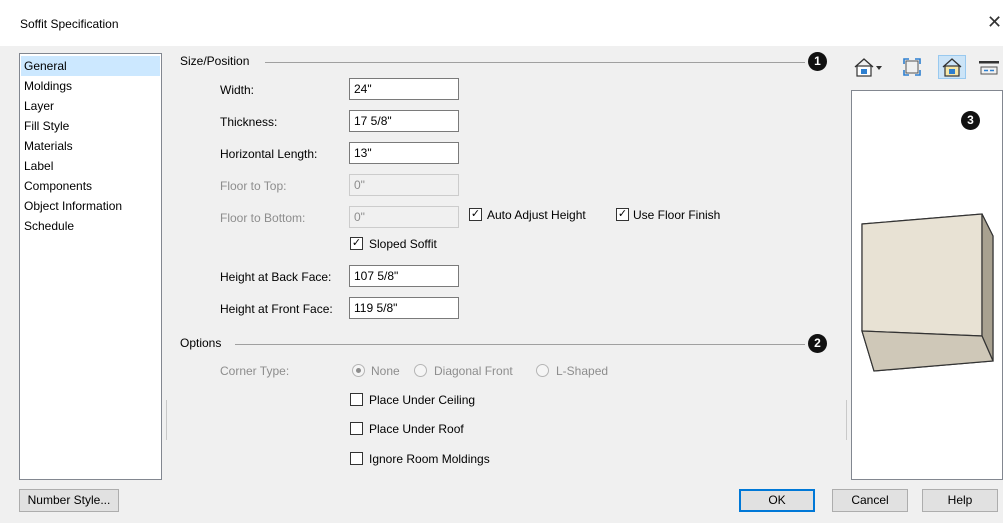  Describe the element at coordinates (520, 344) in the screenshot. I see `options-divider` at that location.